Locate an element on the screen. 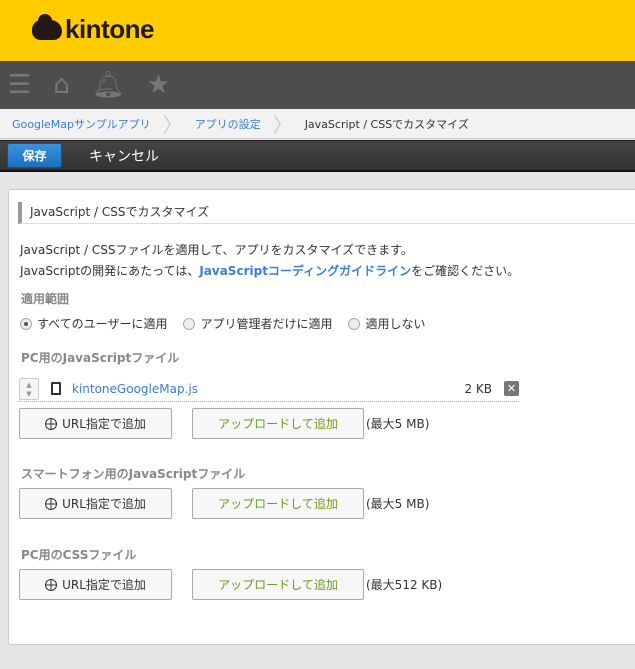 Image resolution: width=635 pixels, height=669 pixels. star-icon: ★ is located at coordinates (158, 85).